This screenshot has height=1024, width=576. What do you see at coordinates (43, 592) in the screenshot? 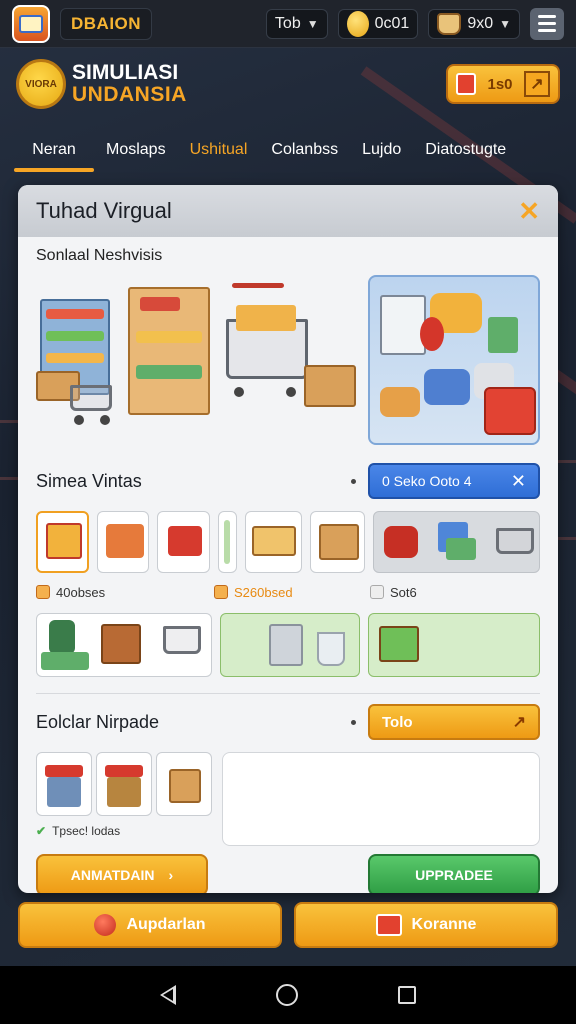
I see `crate-icon` at bounding box center [43, 592].